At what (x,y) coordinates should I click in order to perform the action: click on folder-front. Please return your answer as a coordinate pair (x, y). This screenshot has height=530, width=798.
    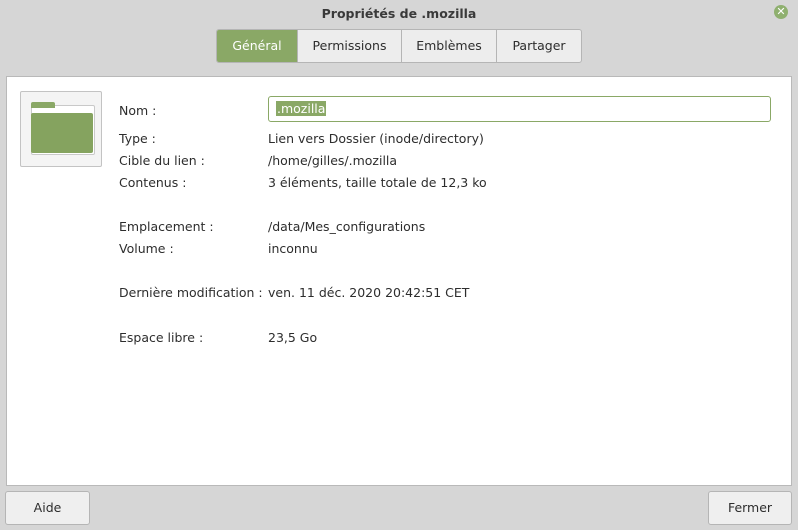
    Looking at the image, I should click on (62, 133).